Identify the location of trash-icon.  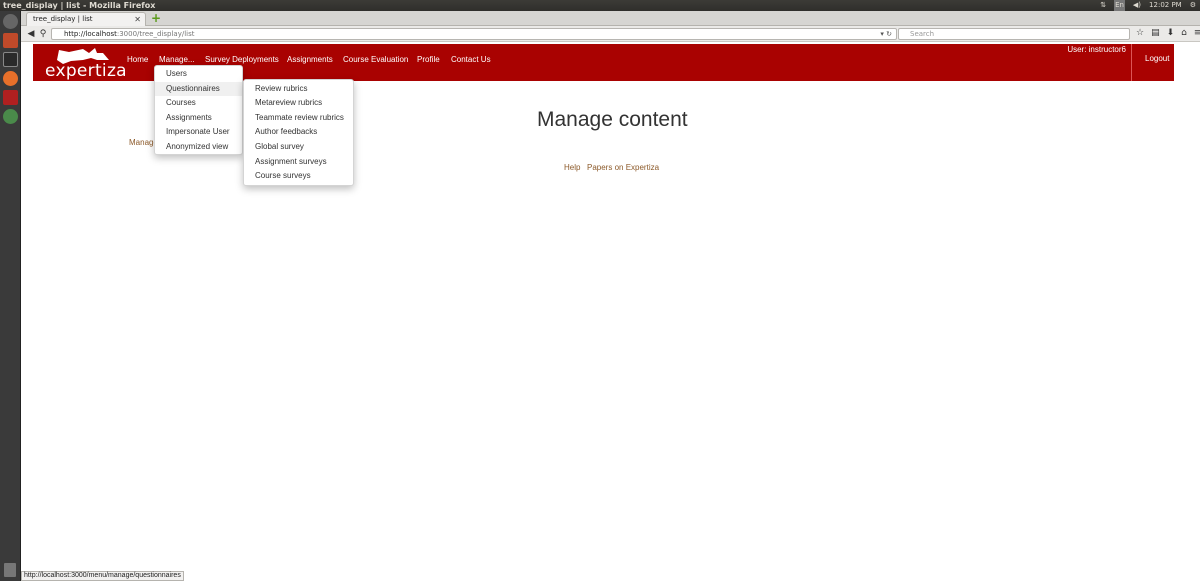
(10, 570).